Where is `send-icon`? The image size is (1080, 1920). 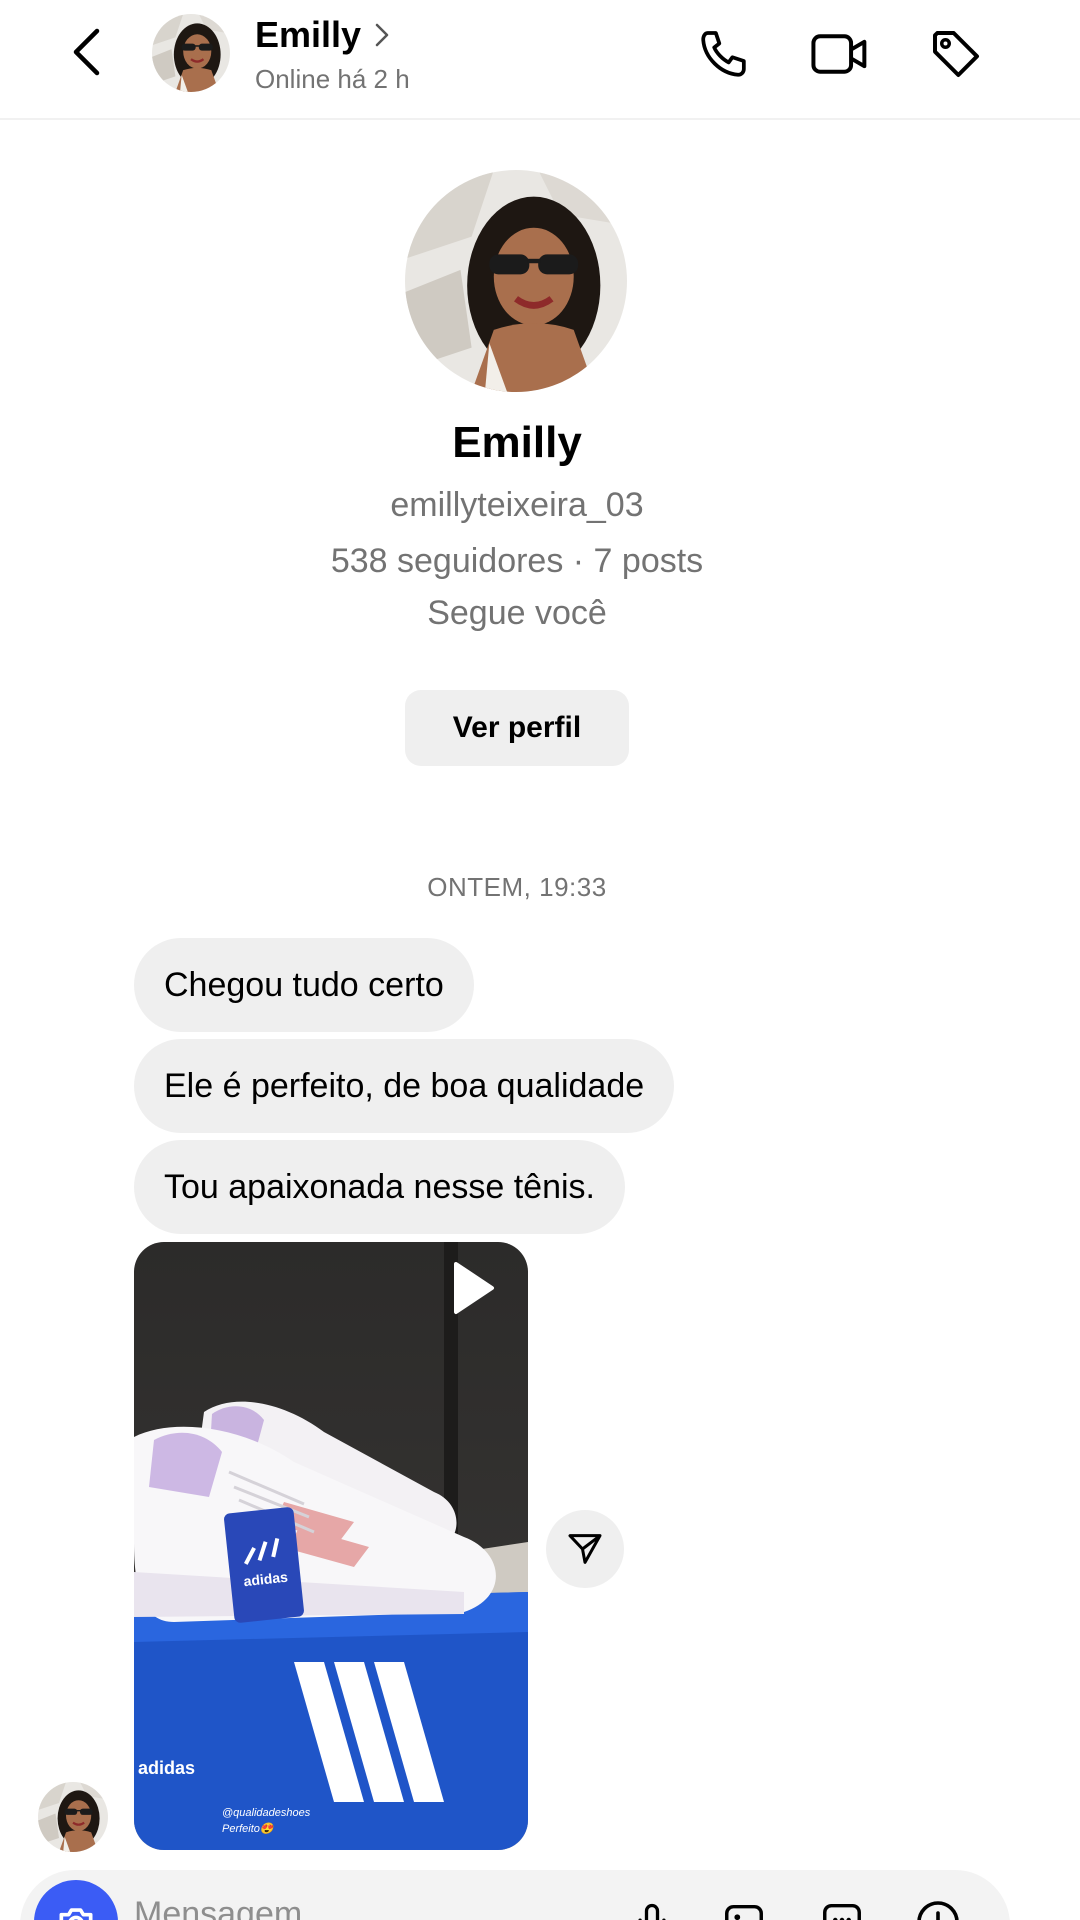
send-icon is located at coordinates (585, 1549).